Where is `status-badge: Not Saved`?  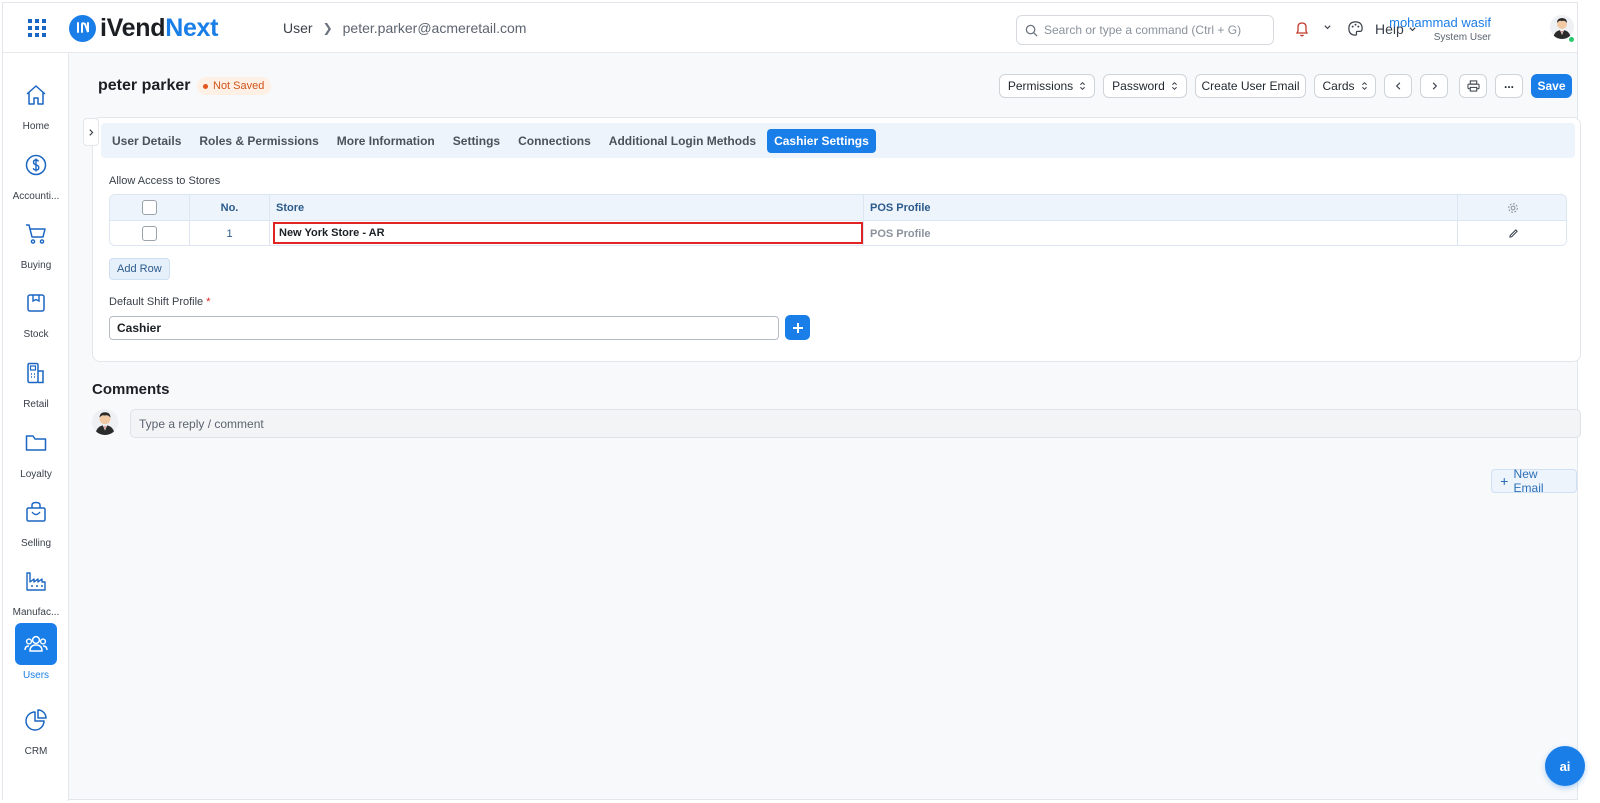 status-badge: Not Saved is located at coordinates (234, 86).